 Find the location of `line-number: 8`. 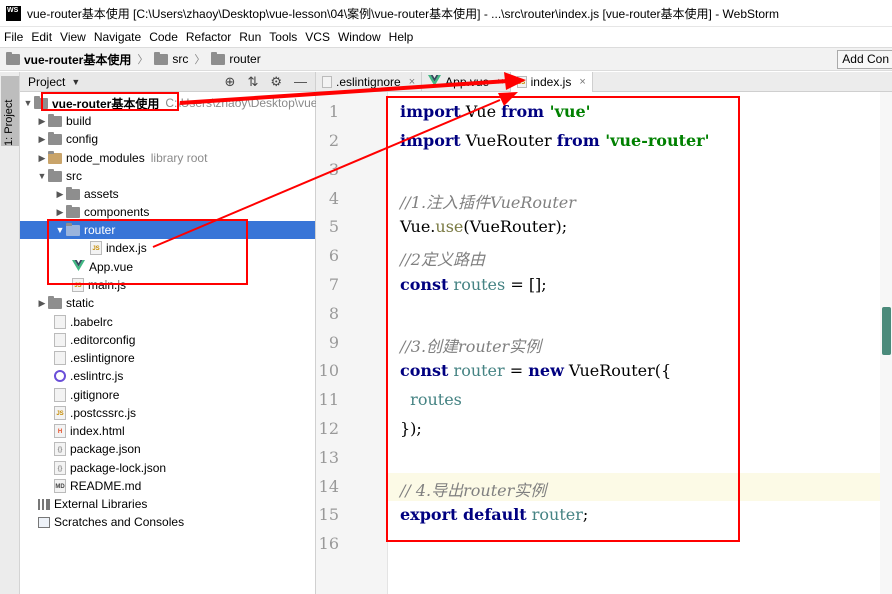

line-number: 8 is located at coordinates (333, 313).